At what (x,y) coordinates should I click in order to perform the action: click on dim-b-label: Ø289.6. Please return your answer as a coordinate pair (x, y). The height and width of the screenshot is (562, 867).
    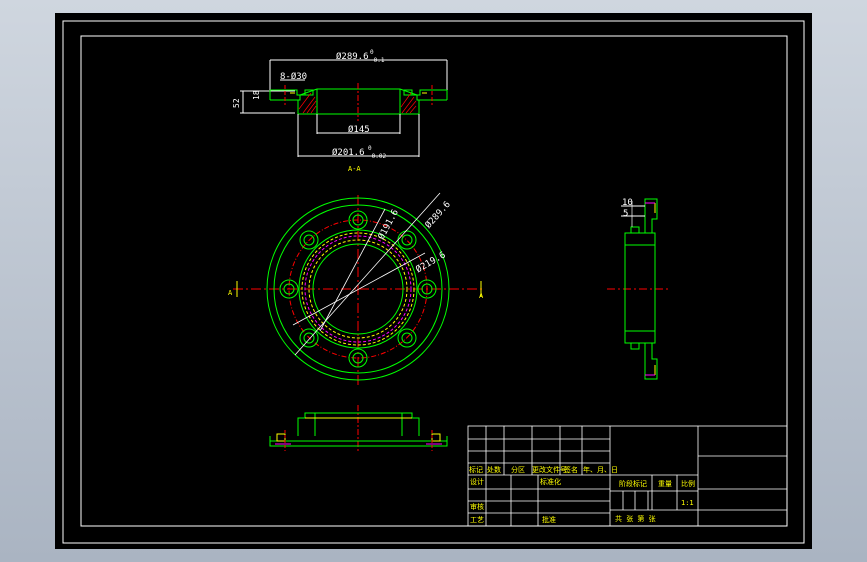
    Looking at the image, I should click on (438, 215).